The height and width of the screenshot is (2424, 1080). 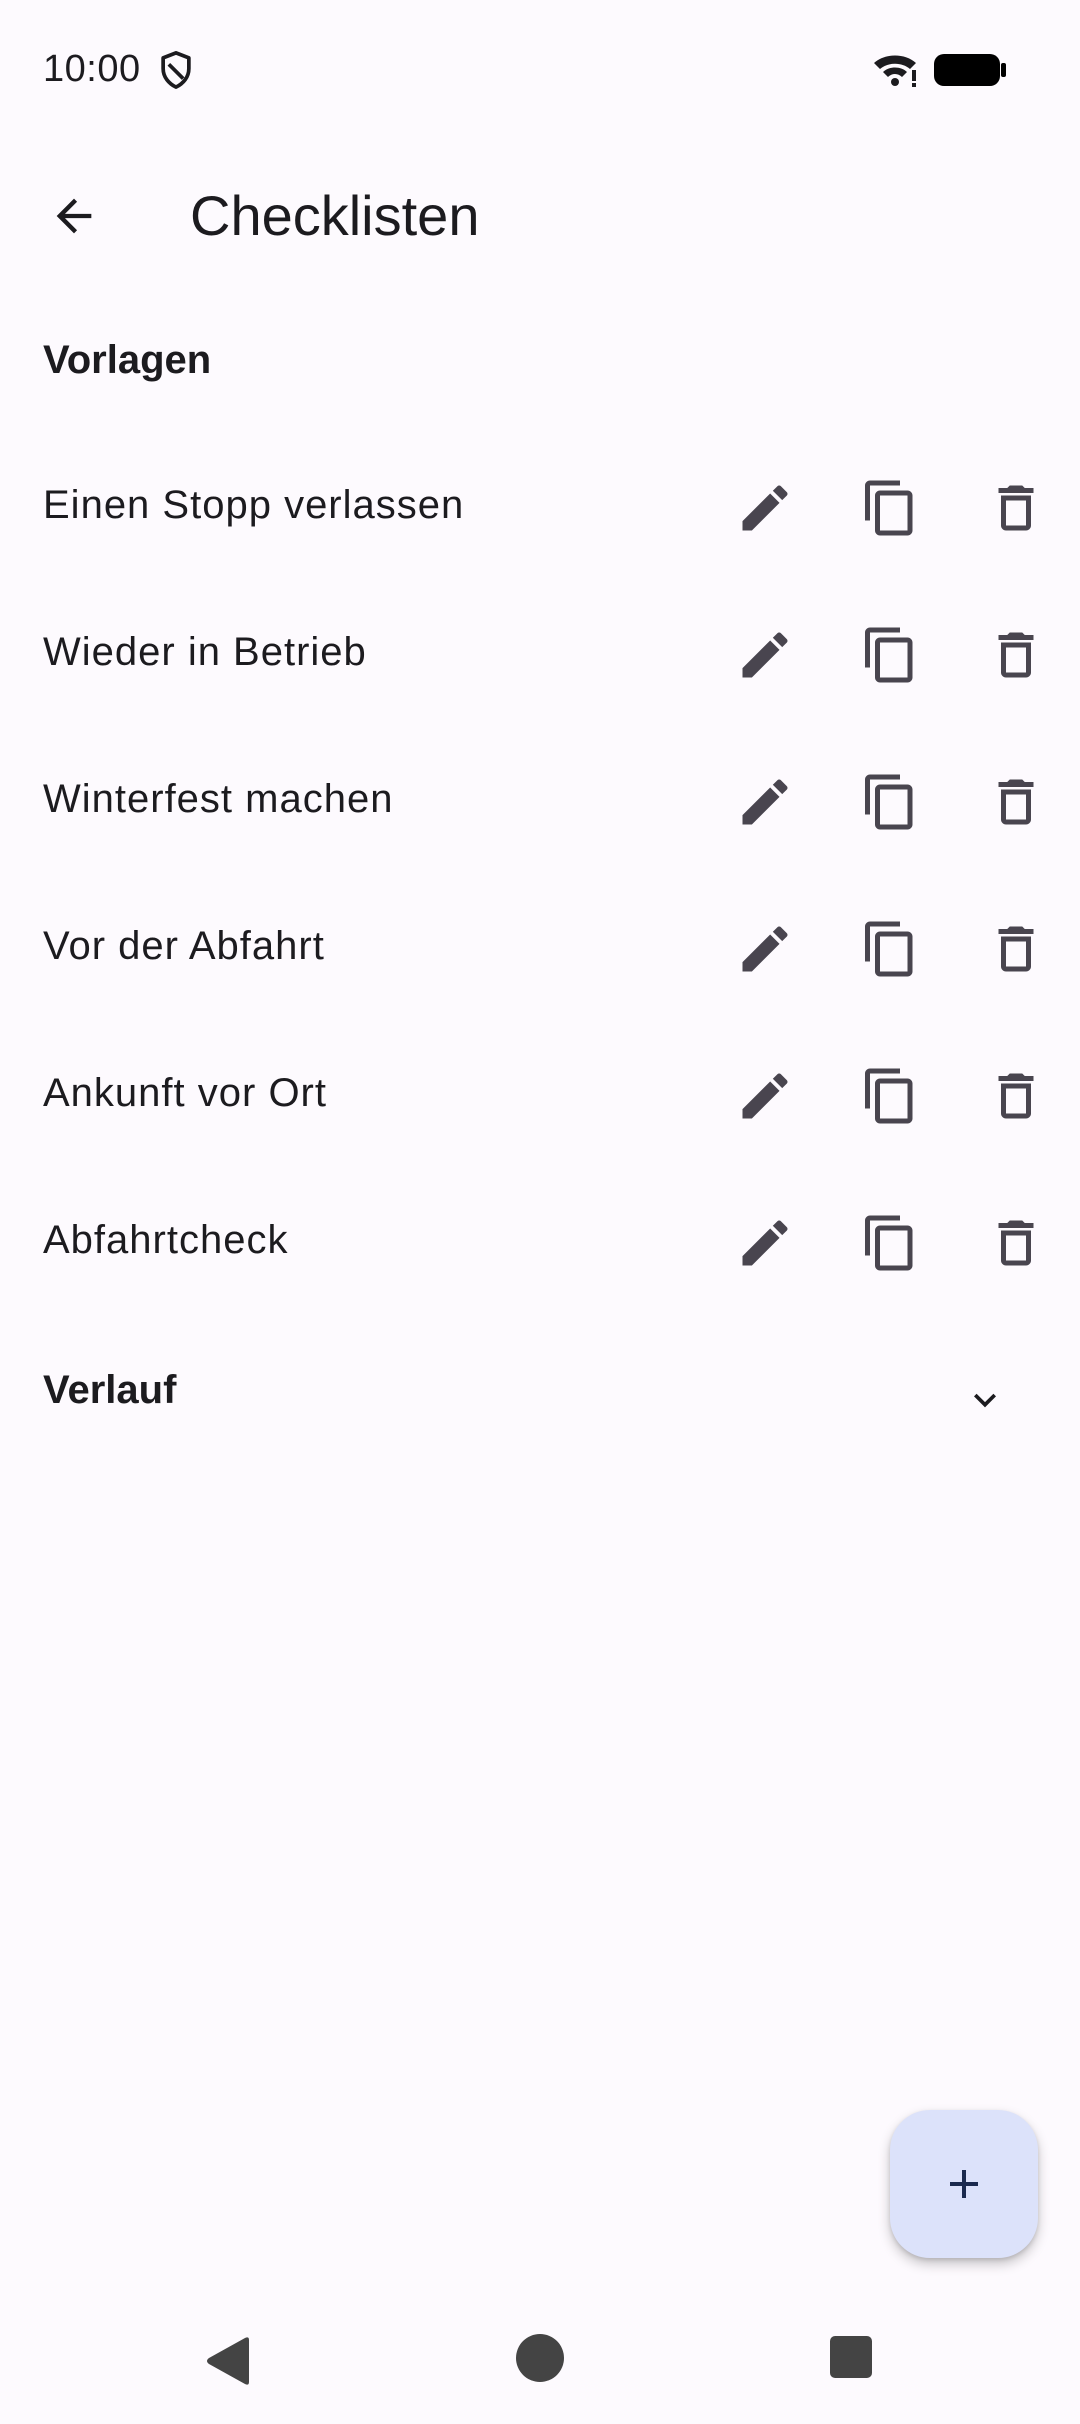 What do you see at coordinates (254, 505) in the screenshot?
I see `list-item-label: Einen Stopp verlassen` at bounding box center [254, 505].